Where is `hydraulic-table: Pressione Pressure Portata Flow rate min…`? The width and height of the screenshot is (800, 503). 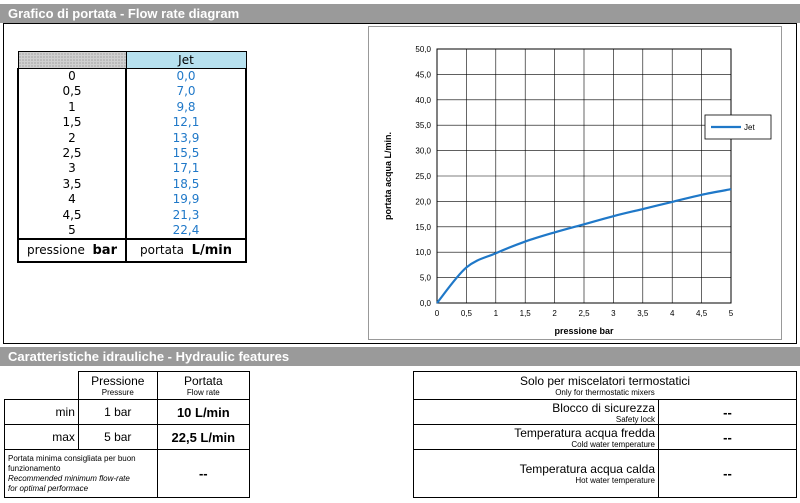
hydraulic-table: Pressione Pressure Portata Flow rate min… is located at coordinates (127, 434).